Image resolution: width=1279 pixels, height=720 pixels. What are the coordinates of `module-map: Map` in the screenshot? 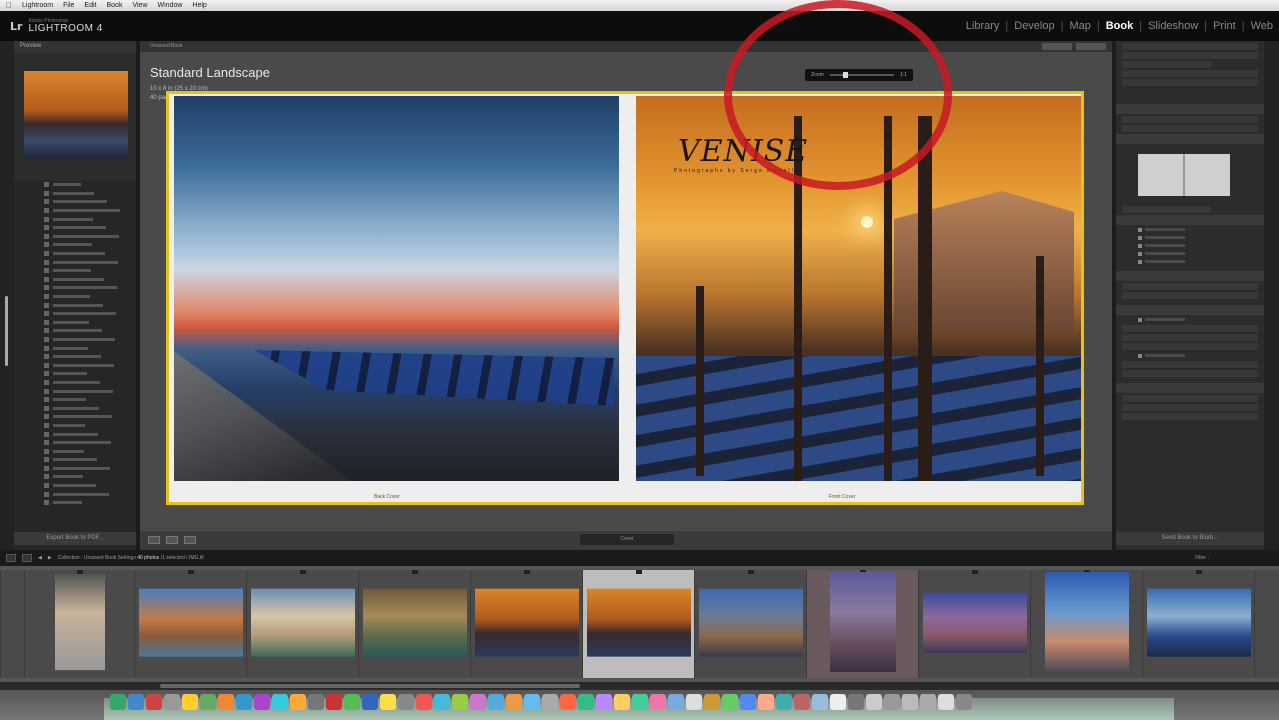 It's located at (1079, 26).